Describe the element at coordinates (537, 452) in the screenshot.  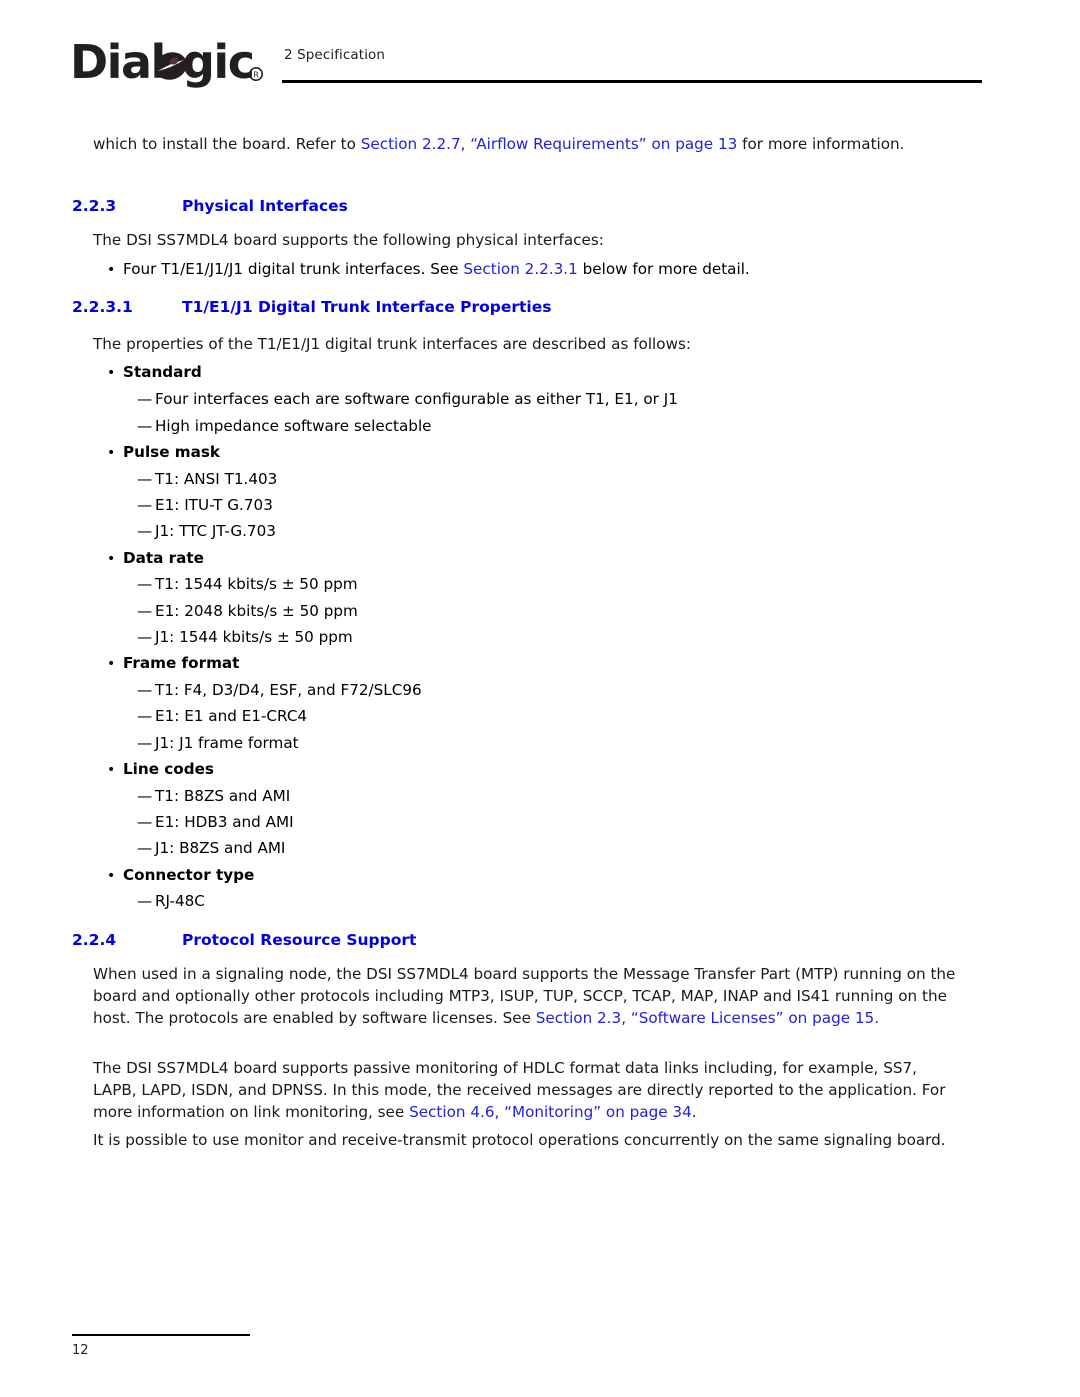
I see `property-pulse-mask: • Pulse mask` at that location.